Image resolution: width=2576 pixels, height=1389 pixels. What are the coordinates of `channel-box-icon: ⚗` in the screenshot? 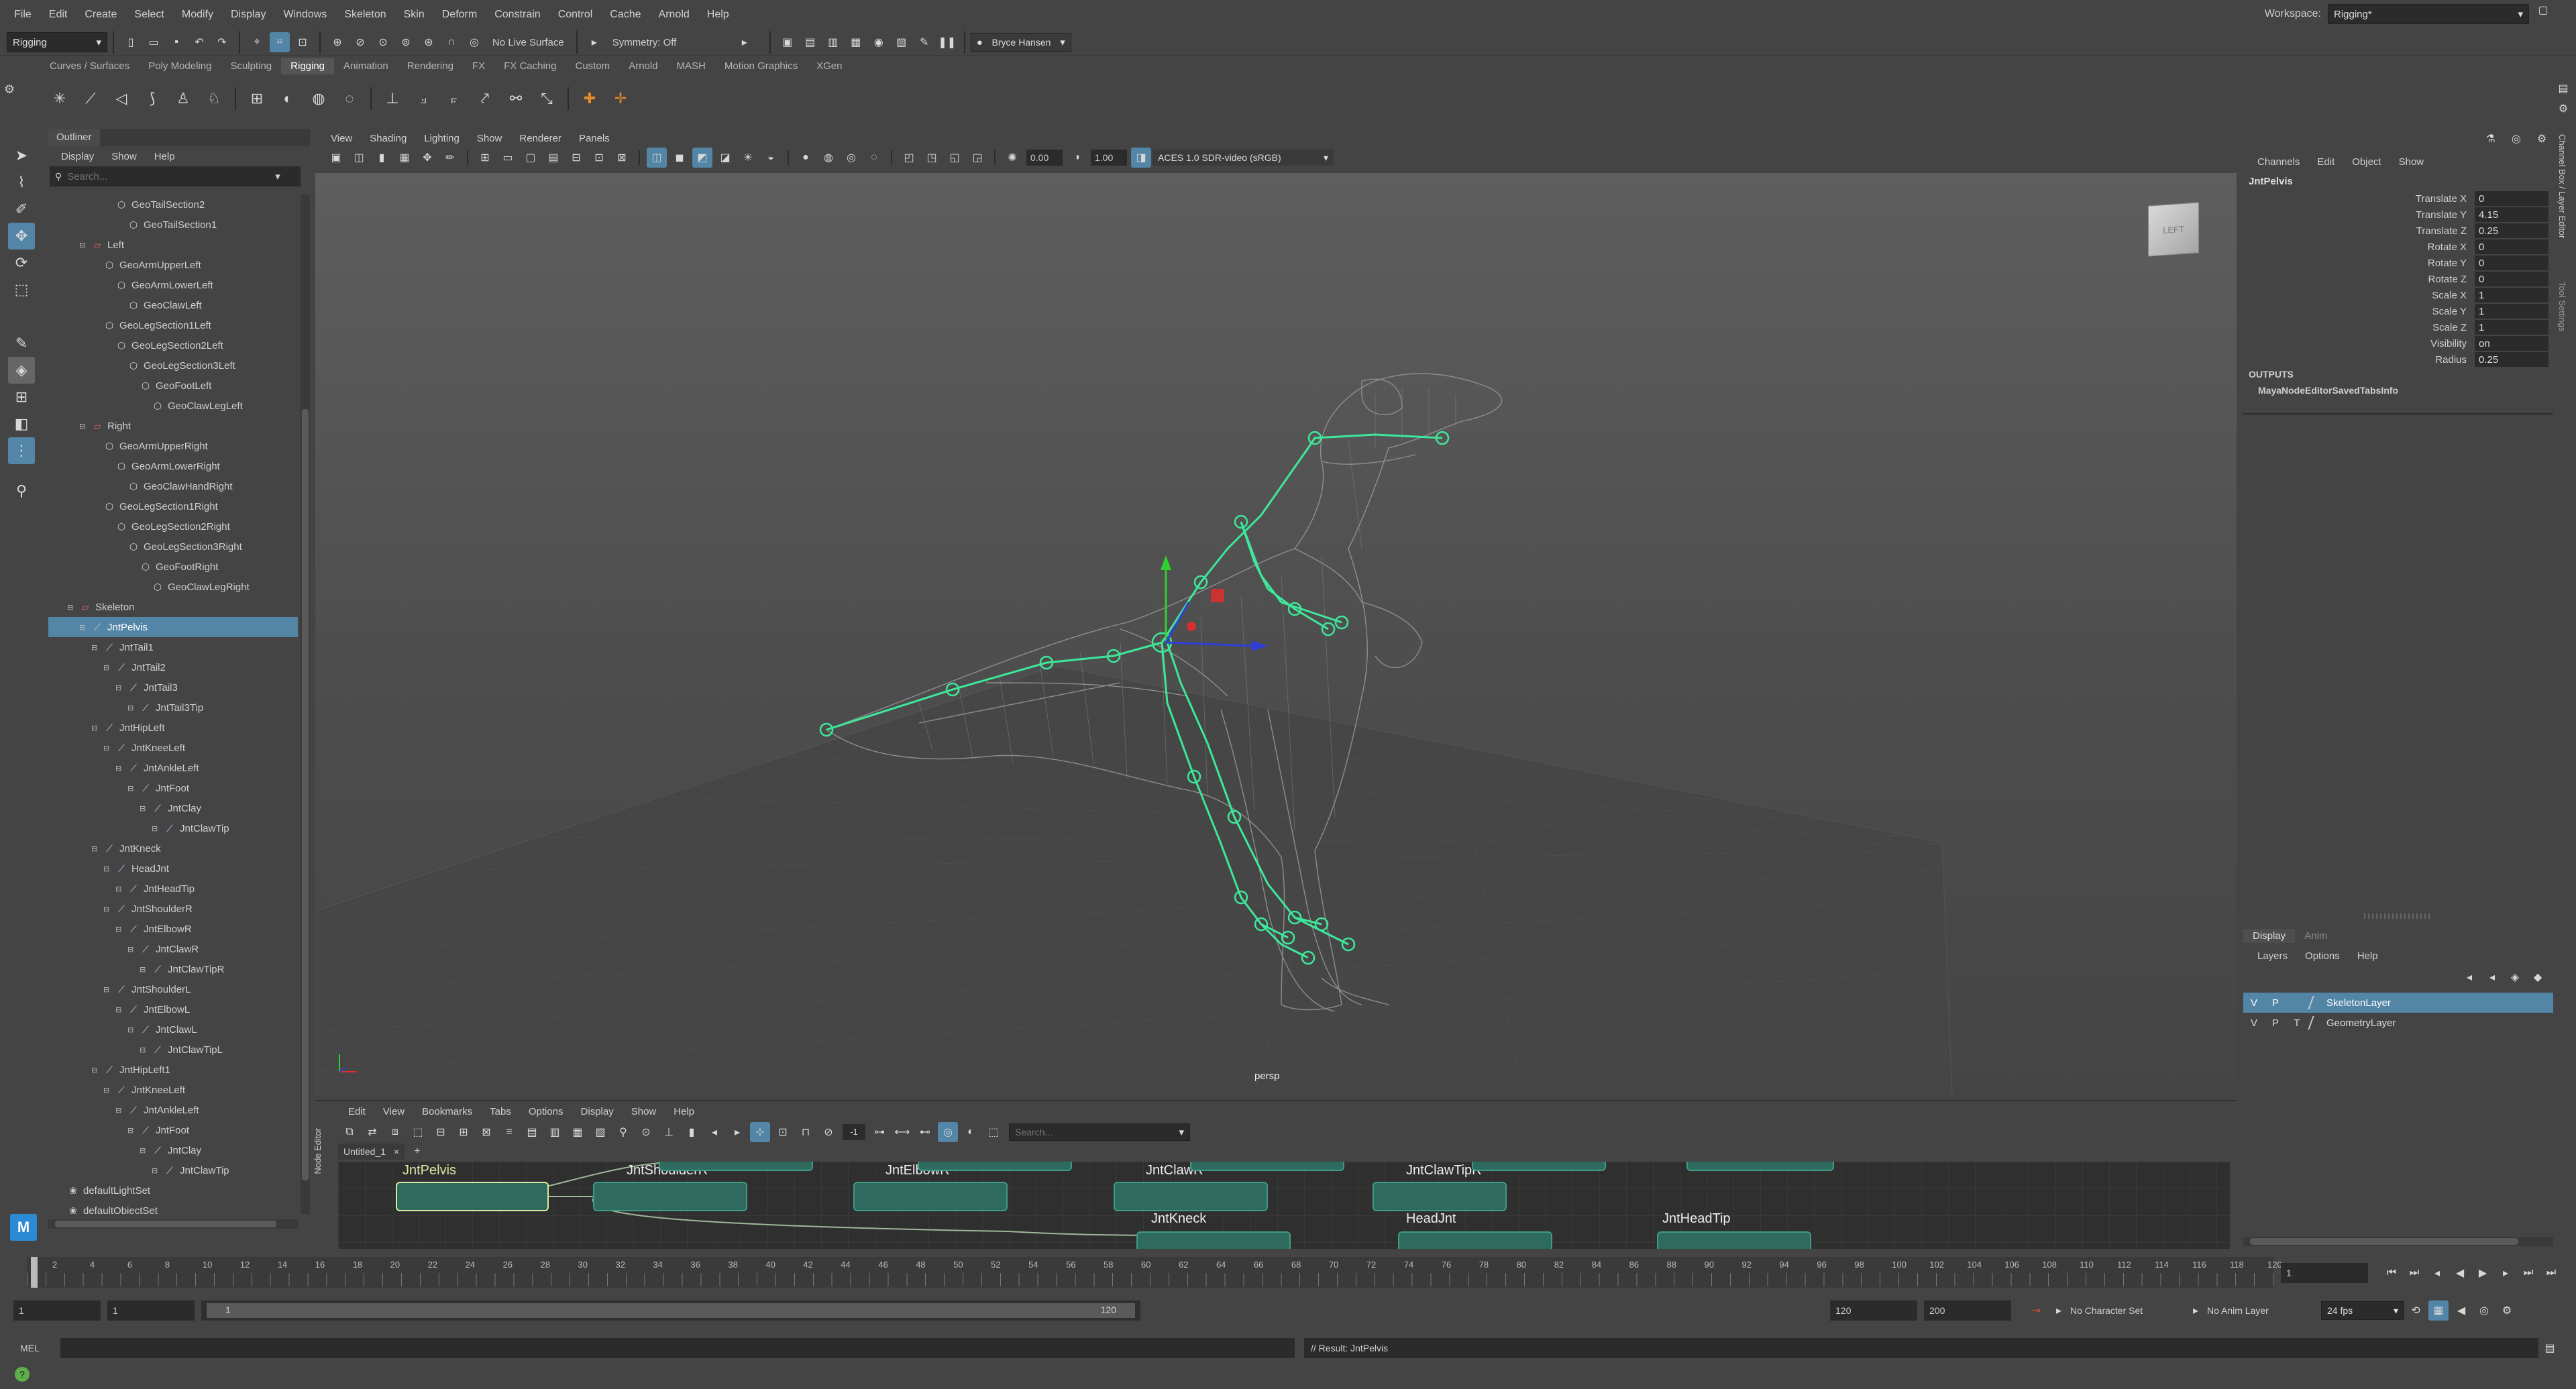 It's located at (2491, 139).